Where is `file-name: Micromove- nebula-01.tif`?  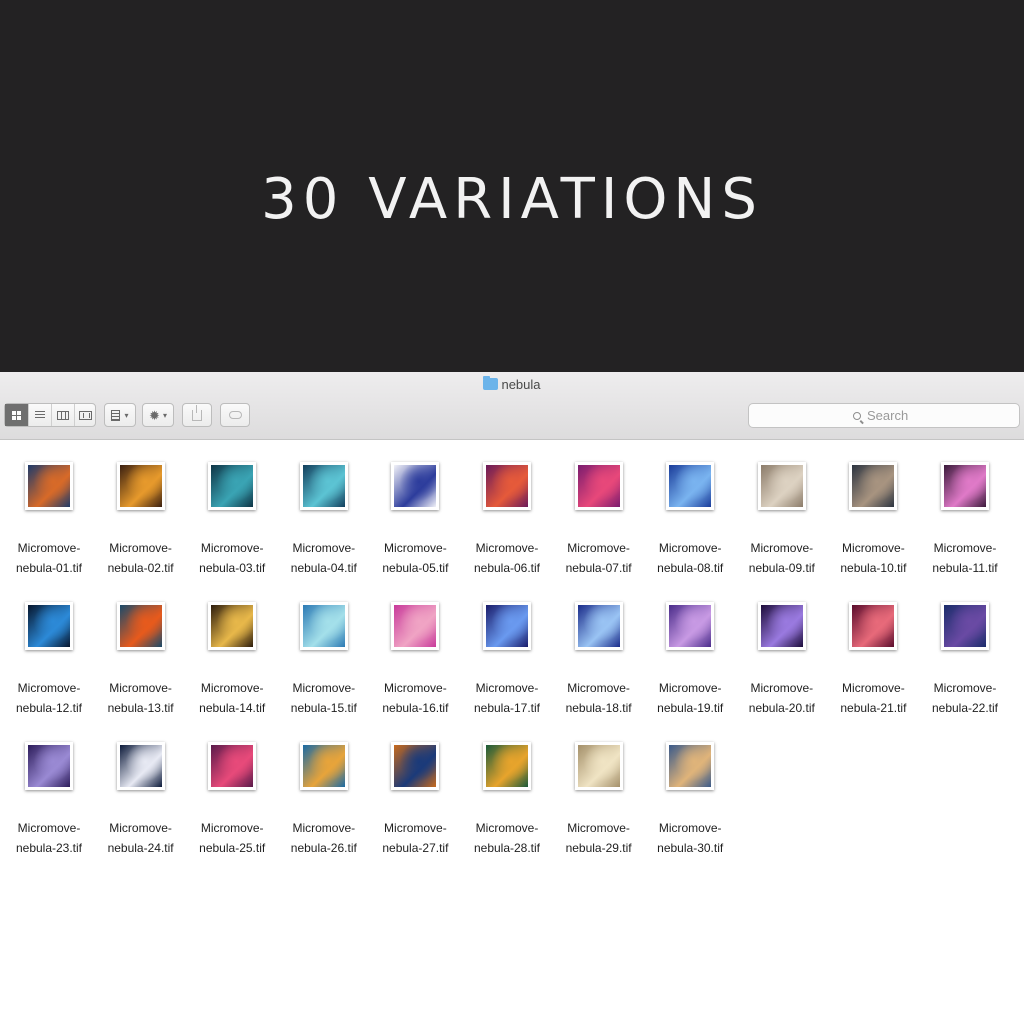 file-name: Micromove- nebula-01.tif is located at coordinates (49, 558).